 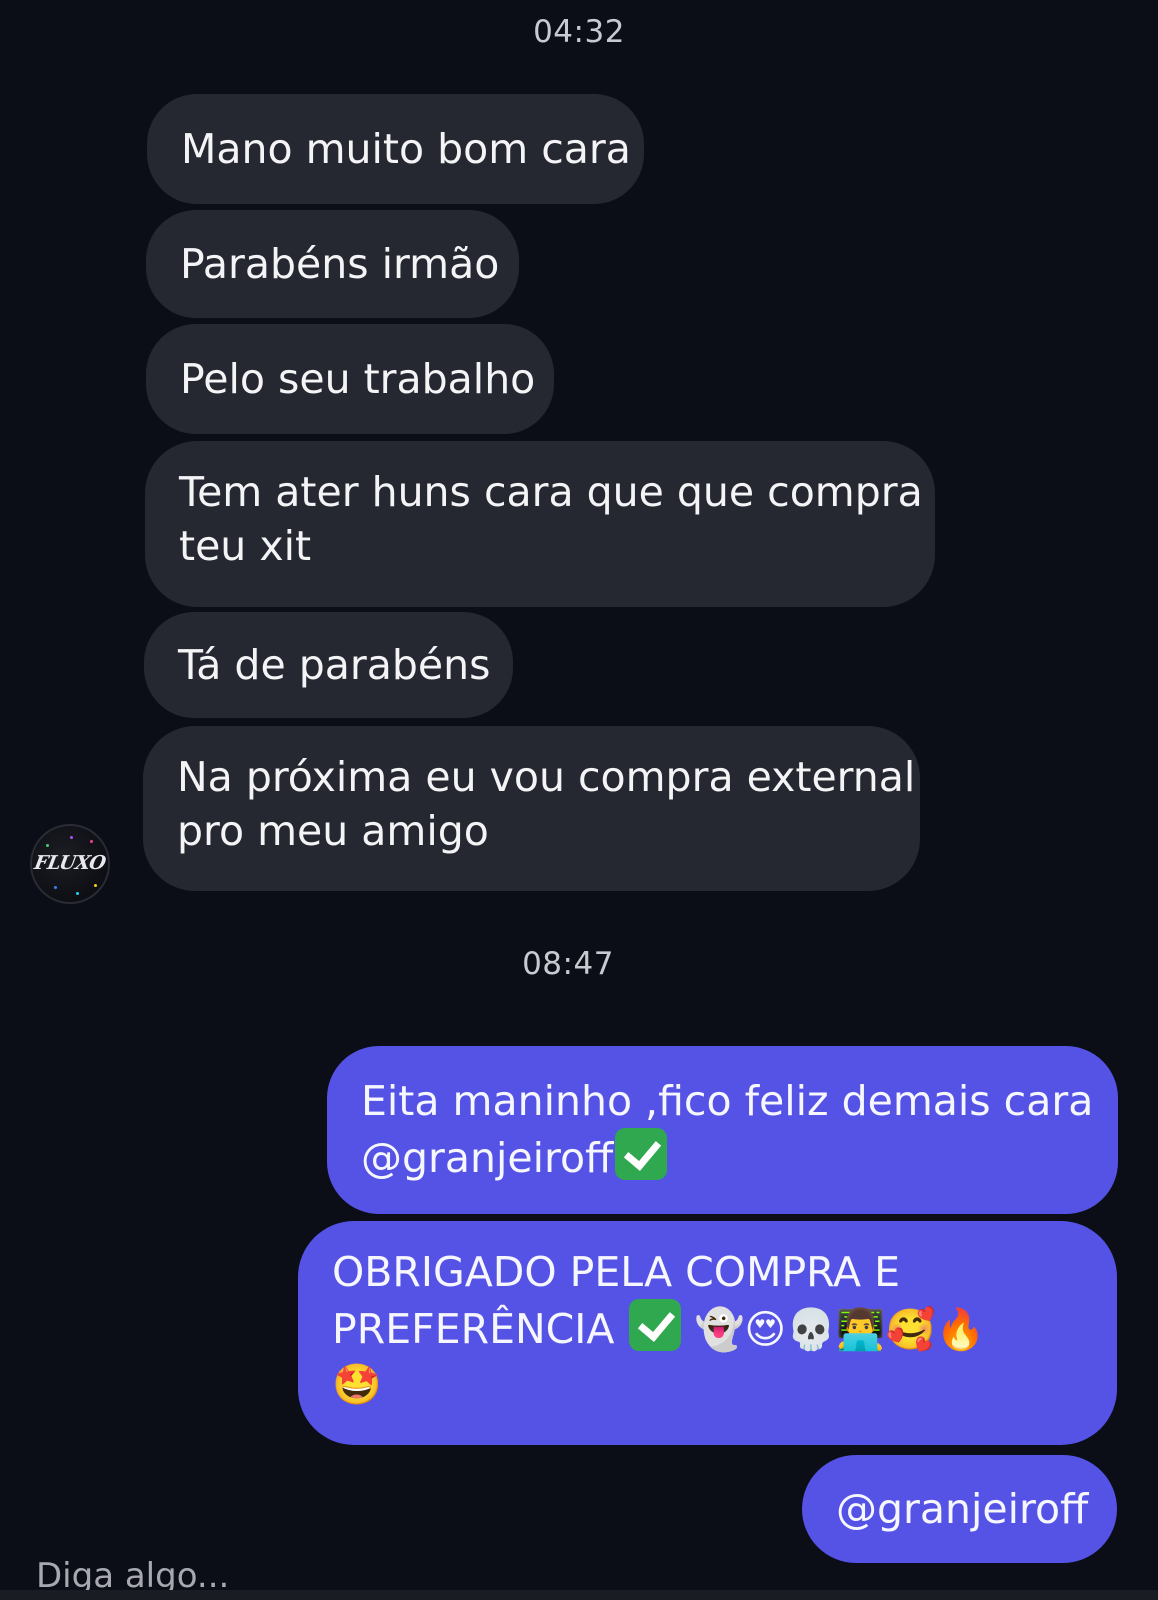 What do you see at coordinates (340, 264) in the screenshot?
I see `message-text: Parabéns irmão` at bounding box center [340, 264].